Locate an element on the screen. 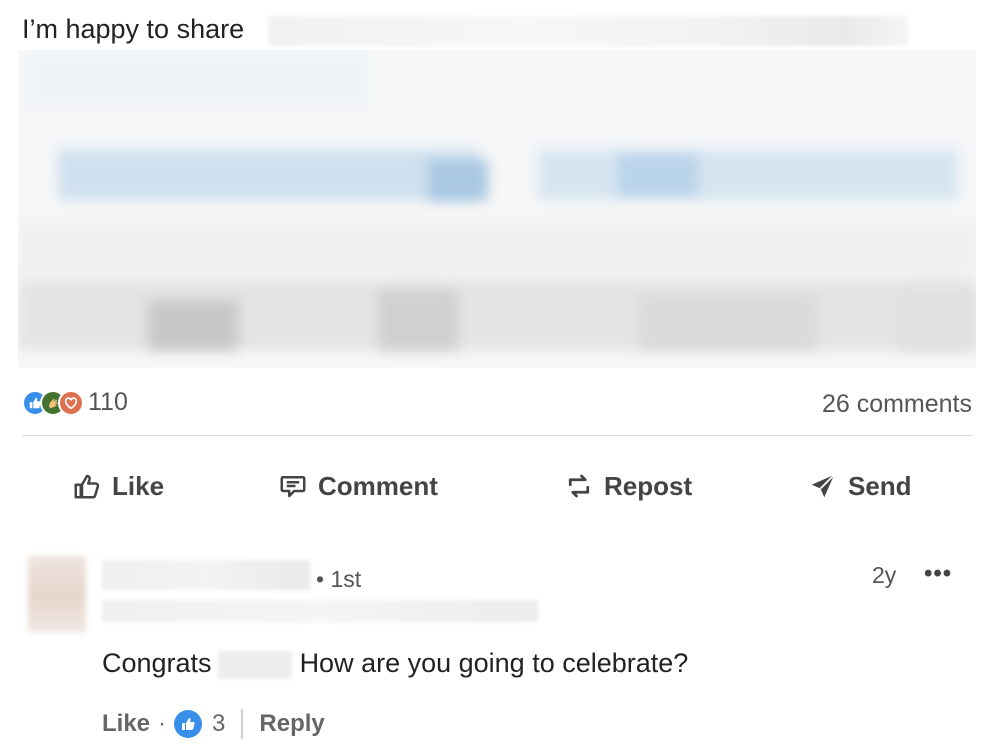 The height and width of the screenshot is (753, 995). comments-count-link: 26 comments is located at coordinates (897, 404).